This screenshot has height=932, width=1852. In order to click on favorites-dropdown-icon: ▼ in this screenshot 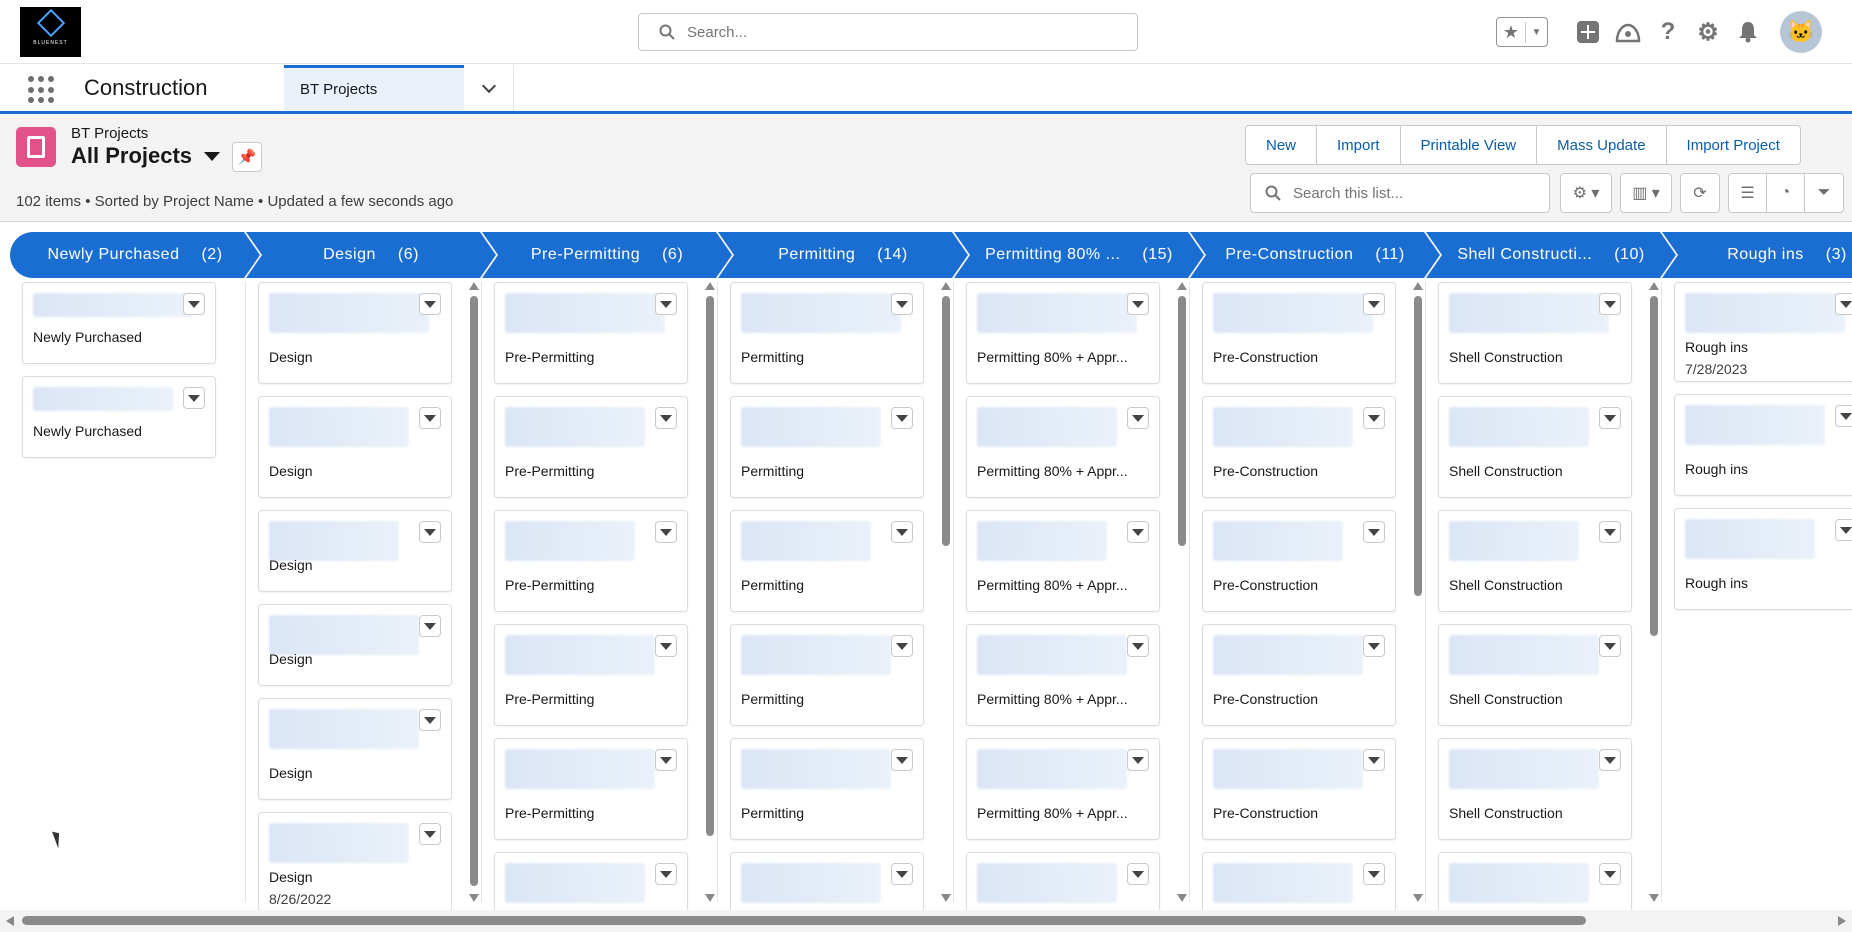, I will do `click(1536, 32)`.